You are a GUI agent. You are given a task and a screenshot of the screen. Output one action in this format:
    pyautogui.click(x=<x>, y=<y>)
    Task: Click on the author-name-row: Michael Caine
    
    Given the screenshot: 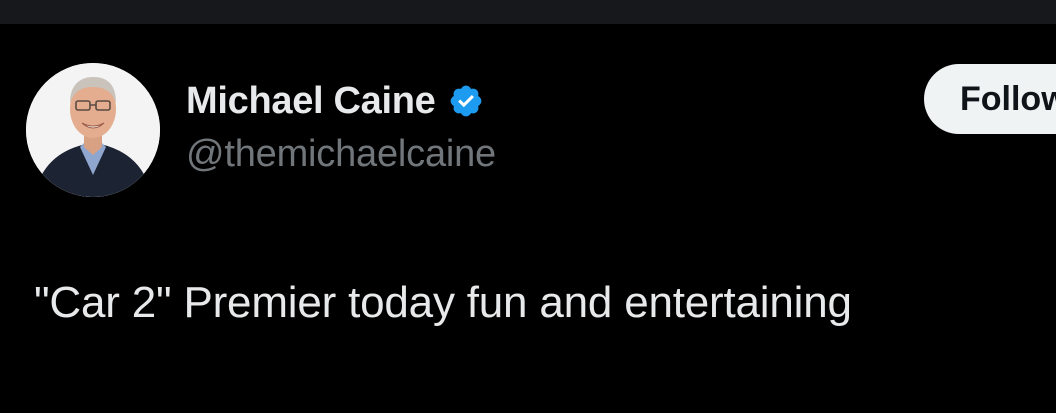 What is the action you would take?
    pyautogui.click(x=335, y=101)
    